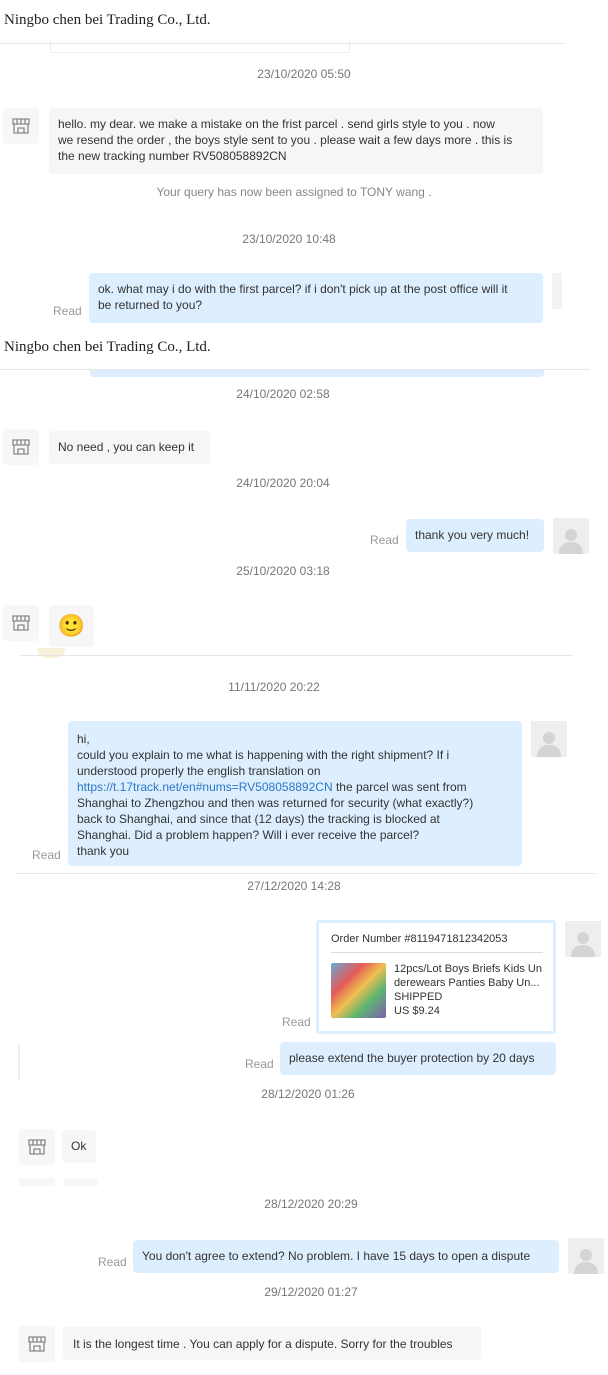 The image size is (608, 1375). Describe the element at coordinates (150, 305) in the screenshot. I see `message-line: be returned to you?` at that location.